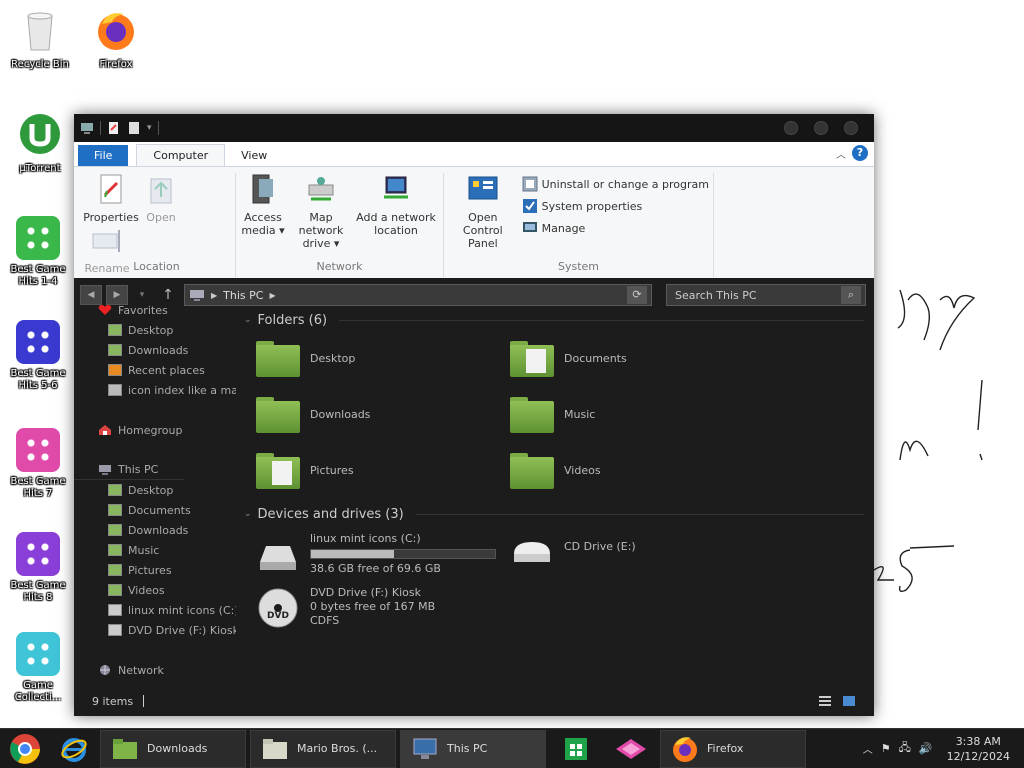 The width and height of the screenshot is (1024, 768). Describe the element at coordinates (149, 128) in the screenshot. I see `chevron-down-icon: ▾` at that location.